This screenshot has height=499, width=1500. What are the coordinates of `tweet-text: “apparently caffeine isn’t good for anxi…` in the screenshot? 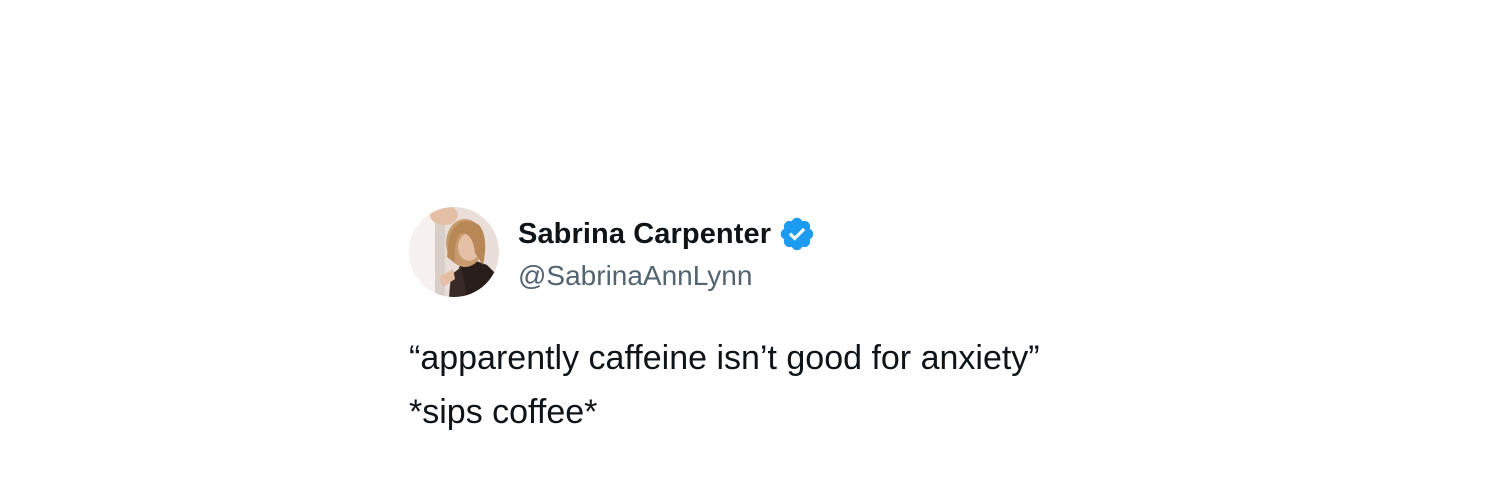 It's located at (809, 385).